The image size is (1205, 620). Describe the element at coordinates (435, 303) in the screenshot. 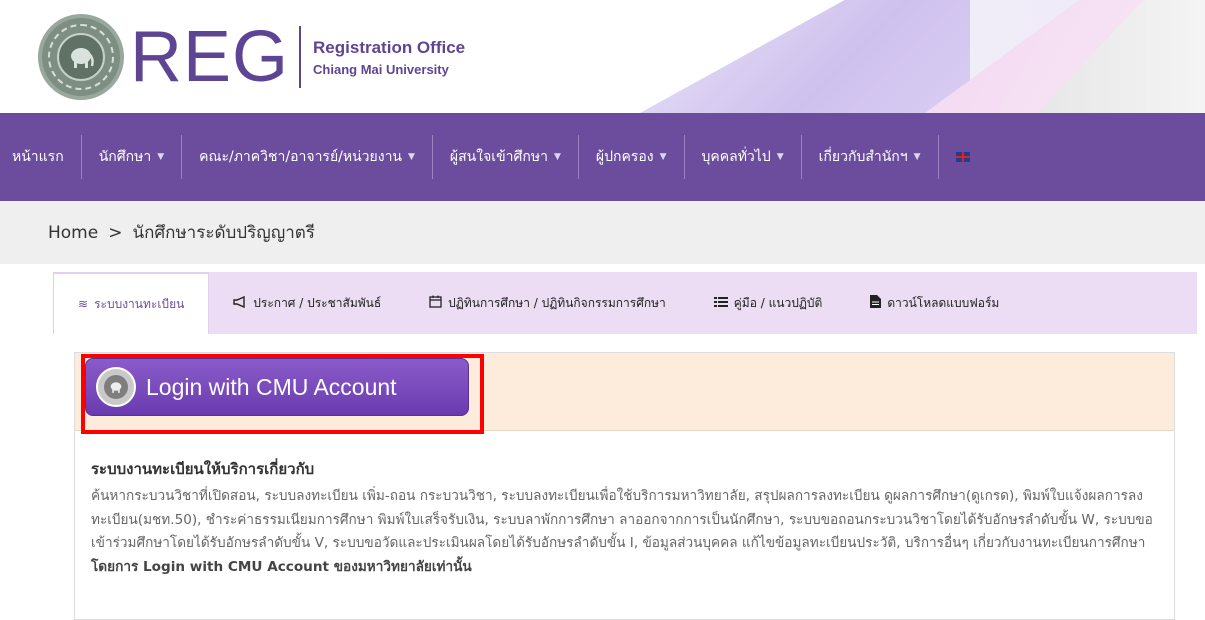

I see `calendar-icon` at that location.